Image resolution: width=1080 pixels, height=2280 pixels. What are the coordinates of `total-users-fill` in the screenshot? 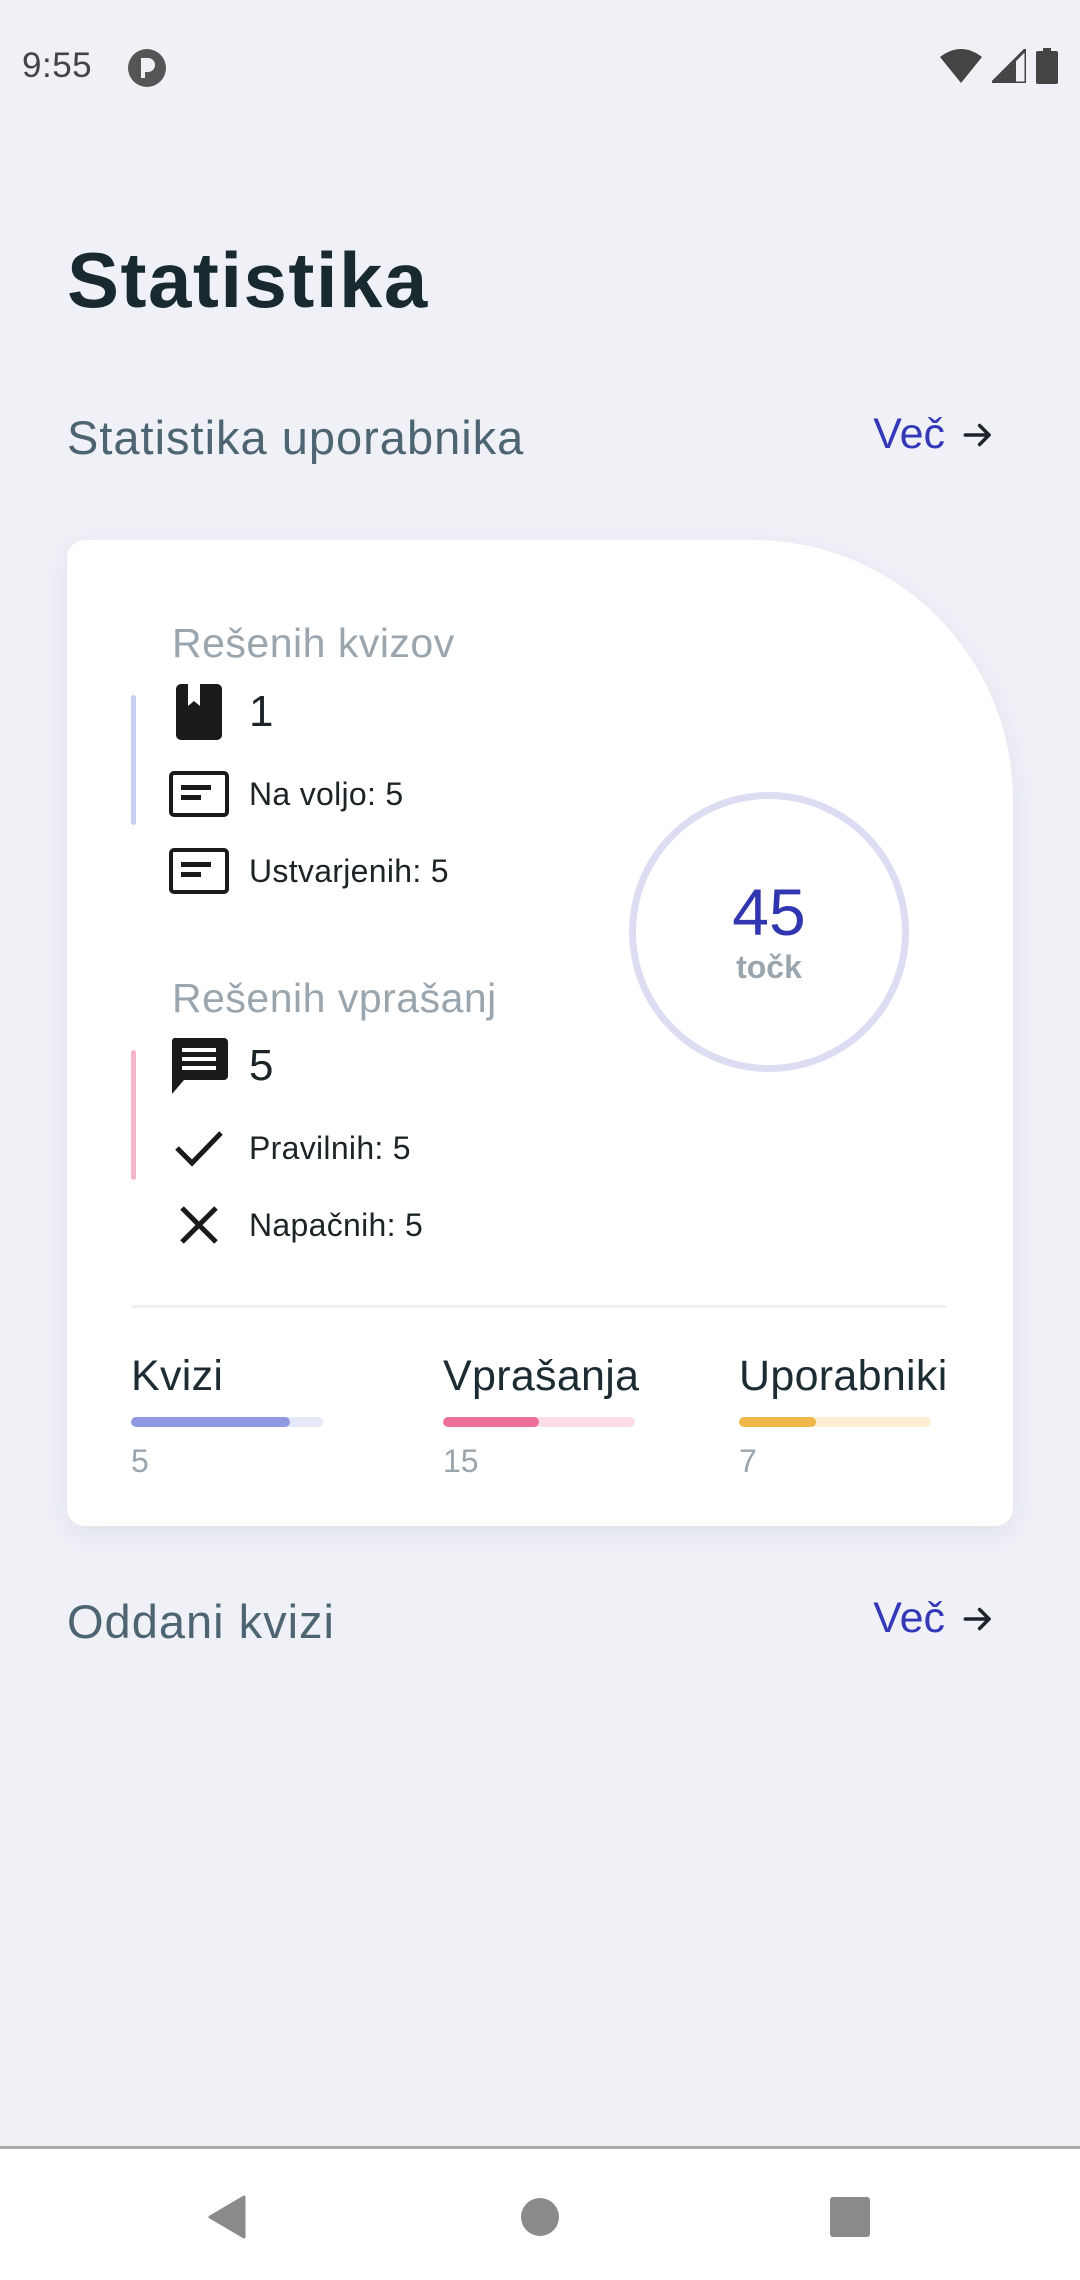 It's located at (777, 1422).